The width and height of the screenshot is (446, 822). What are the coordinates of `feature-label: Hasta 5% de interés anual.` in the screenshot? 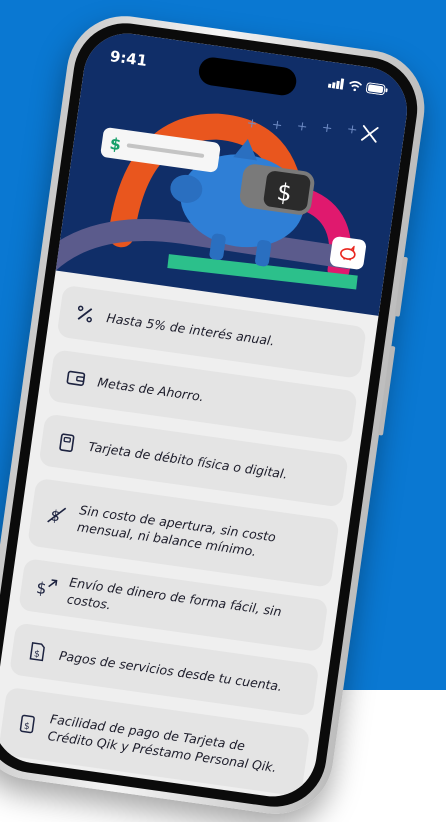 It's located at (191, 329).